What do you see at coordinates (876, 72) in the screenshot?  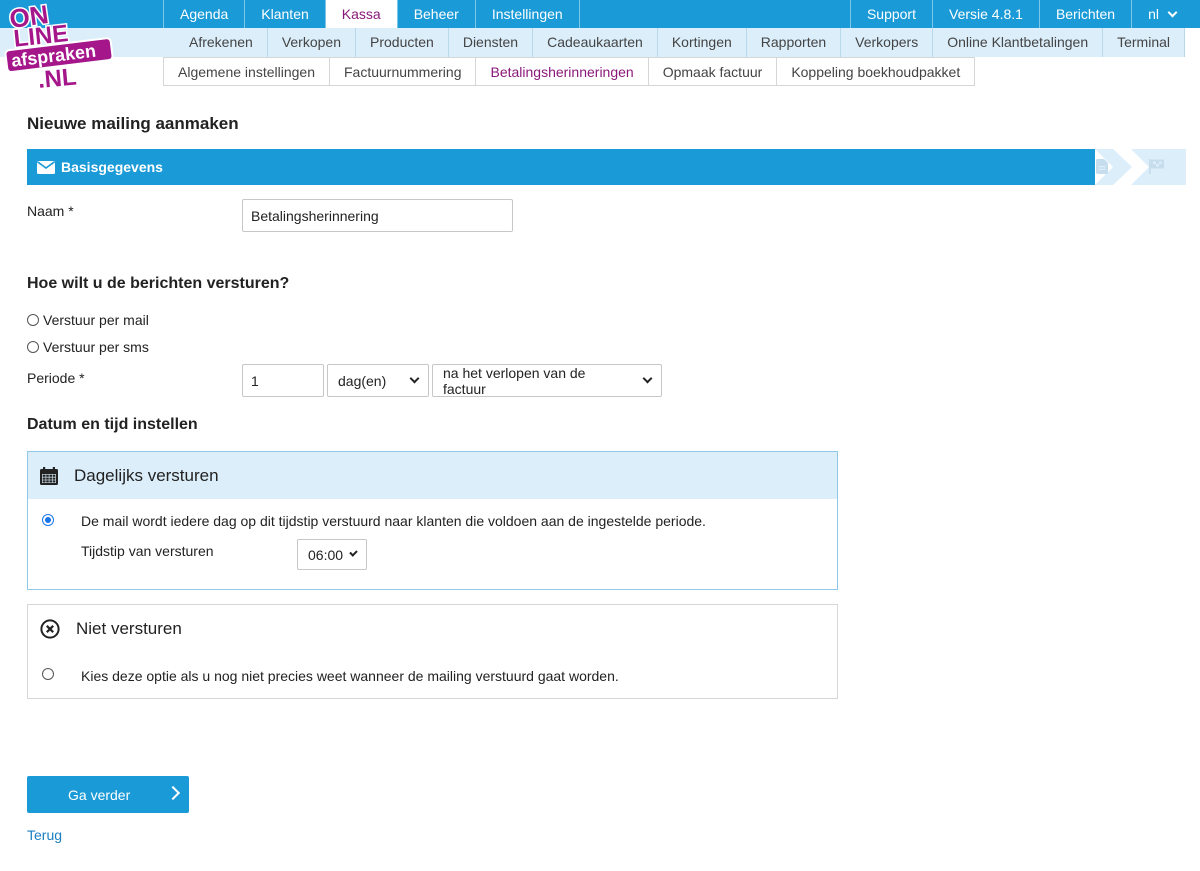 I see `tab-koppeling-boekhoudpakket: Koppeling boekhoudpakket` at bounding box center [876, 72].